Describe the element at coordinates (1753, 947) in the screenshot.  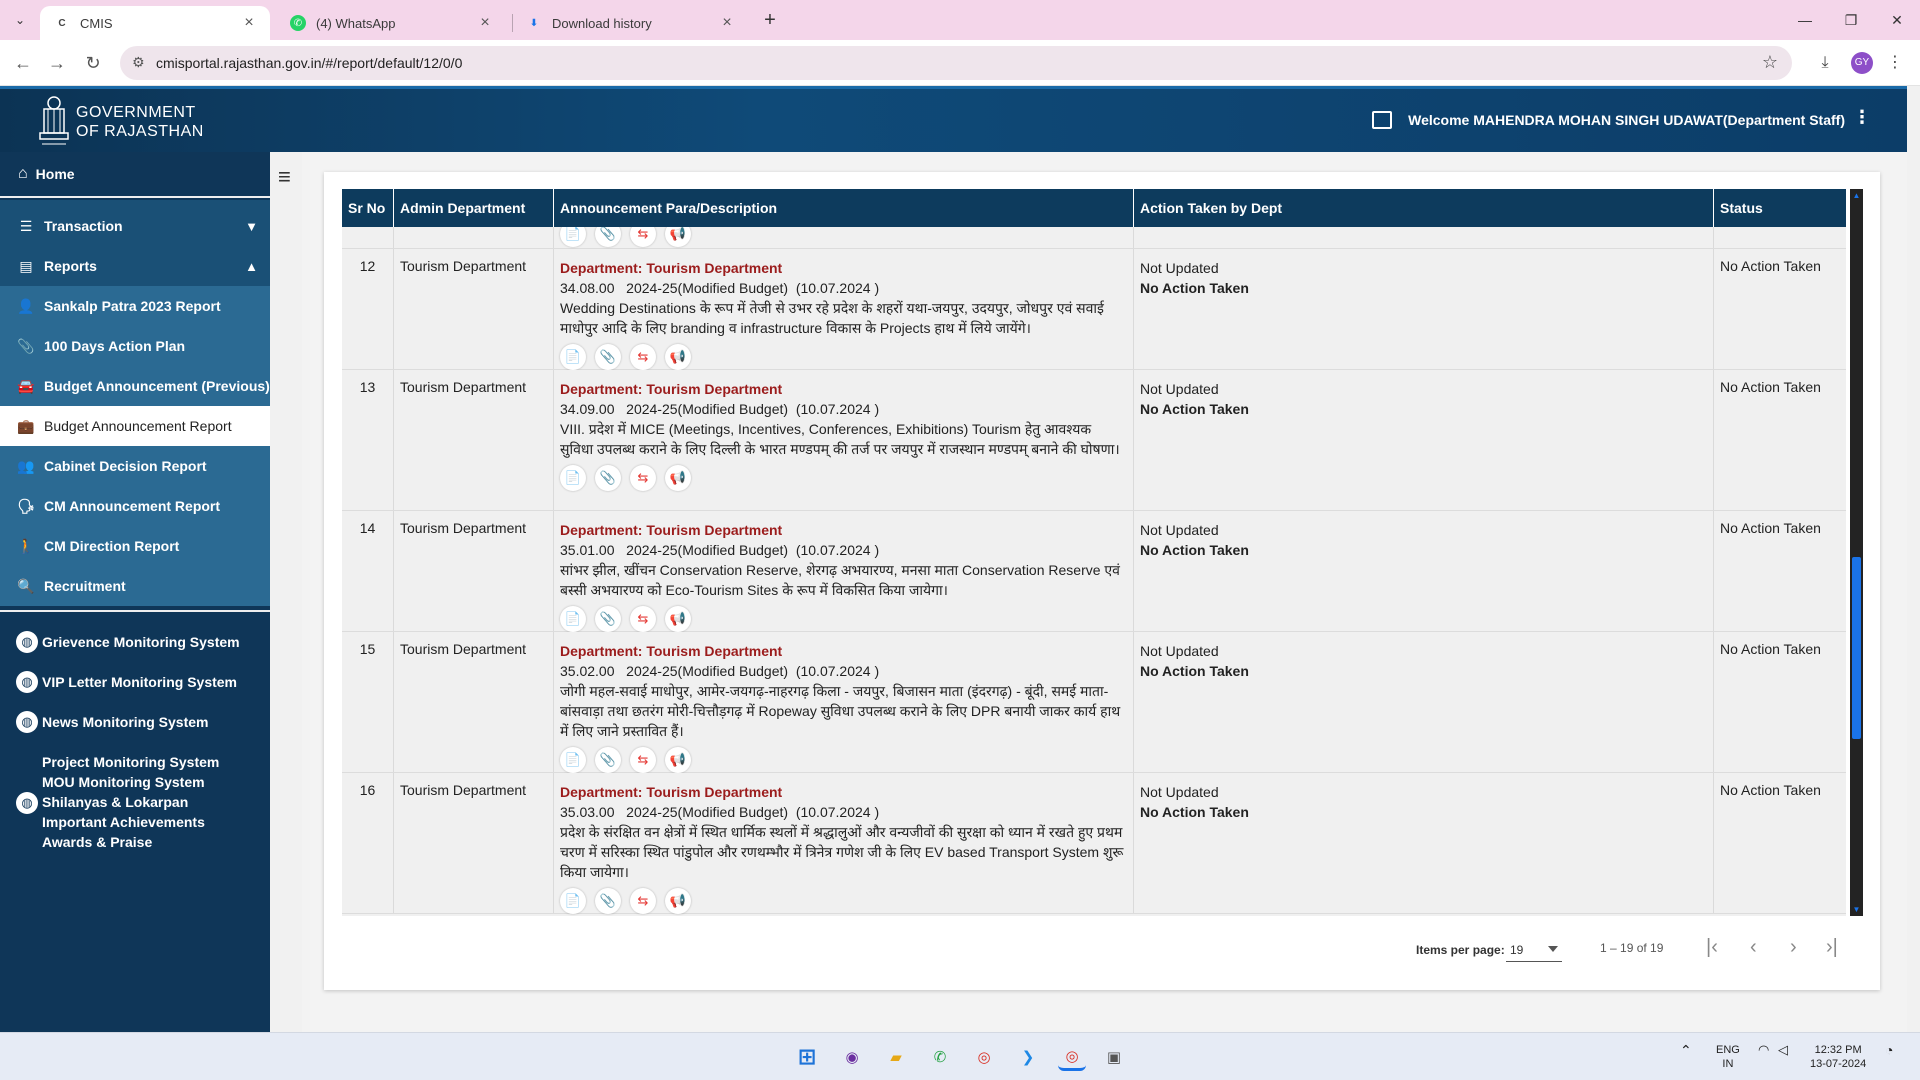
I see `previous-page-button: ‹` at that location.